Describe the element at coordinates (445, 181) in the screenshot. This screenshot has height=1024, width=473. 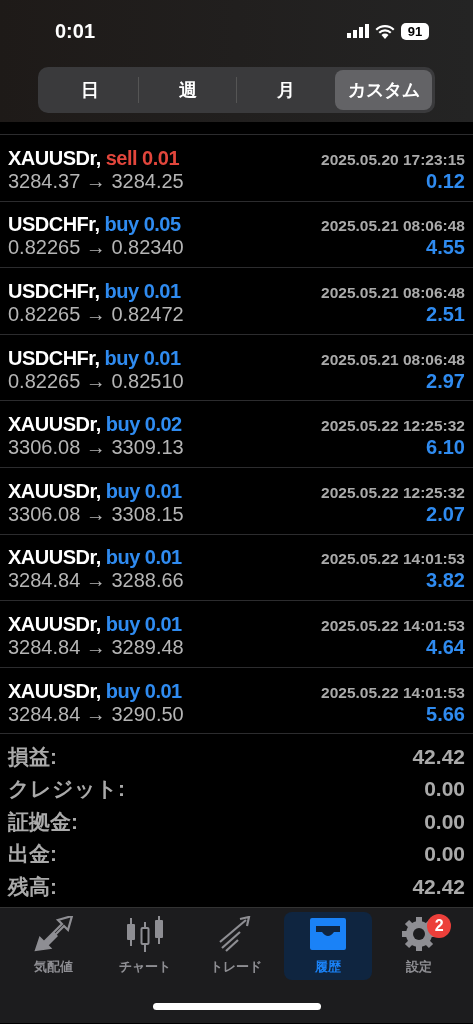
I see `profit-value: 0.12` at that location.